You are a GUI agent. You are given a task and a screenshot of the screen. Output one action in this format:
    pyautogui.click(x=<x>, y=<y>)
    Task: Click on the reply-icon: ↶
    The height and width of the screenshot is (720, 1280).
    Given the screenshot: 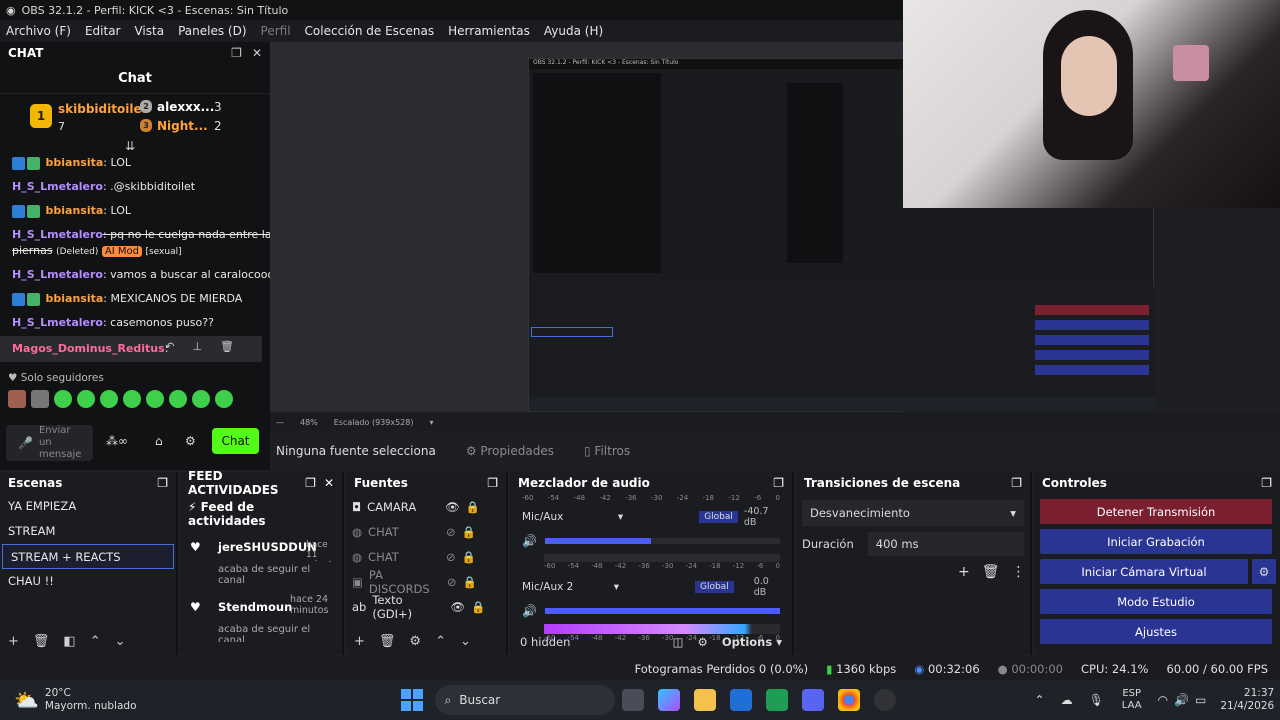 What is the action you would take?
    pyautogui.click(x=178, y=346)
    